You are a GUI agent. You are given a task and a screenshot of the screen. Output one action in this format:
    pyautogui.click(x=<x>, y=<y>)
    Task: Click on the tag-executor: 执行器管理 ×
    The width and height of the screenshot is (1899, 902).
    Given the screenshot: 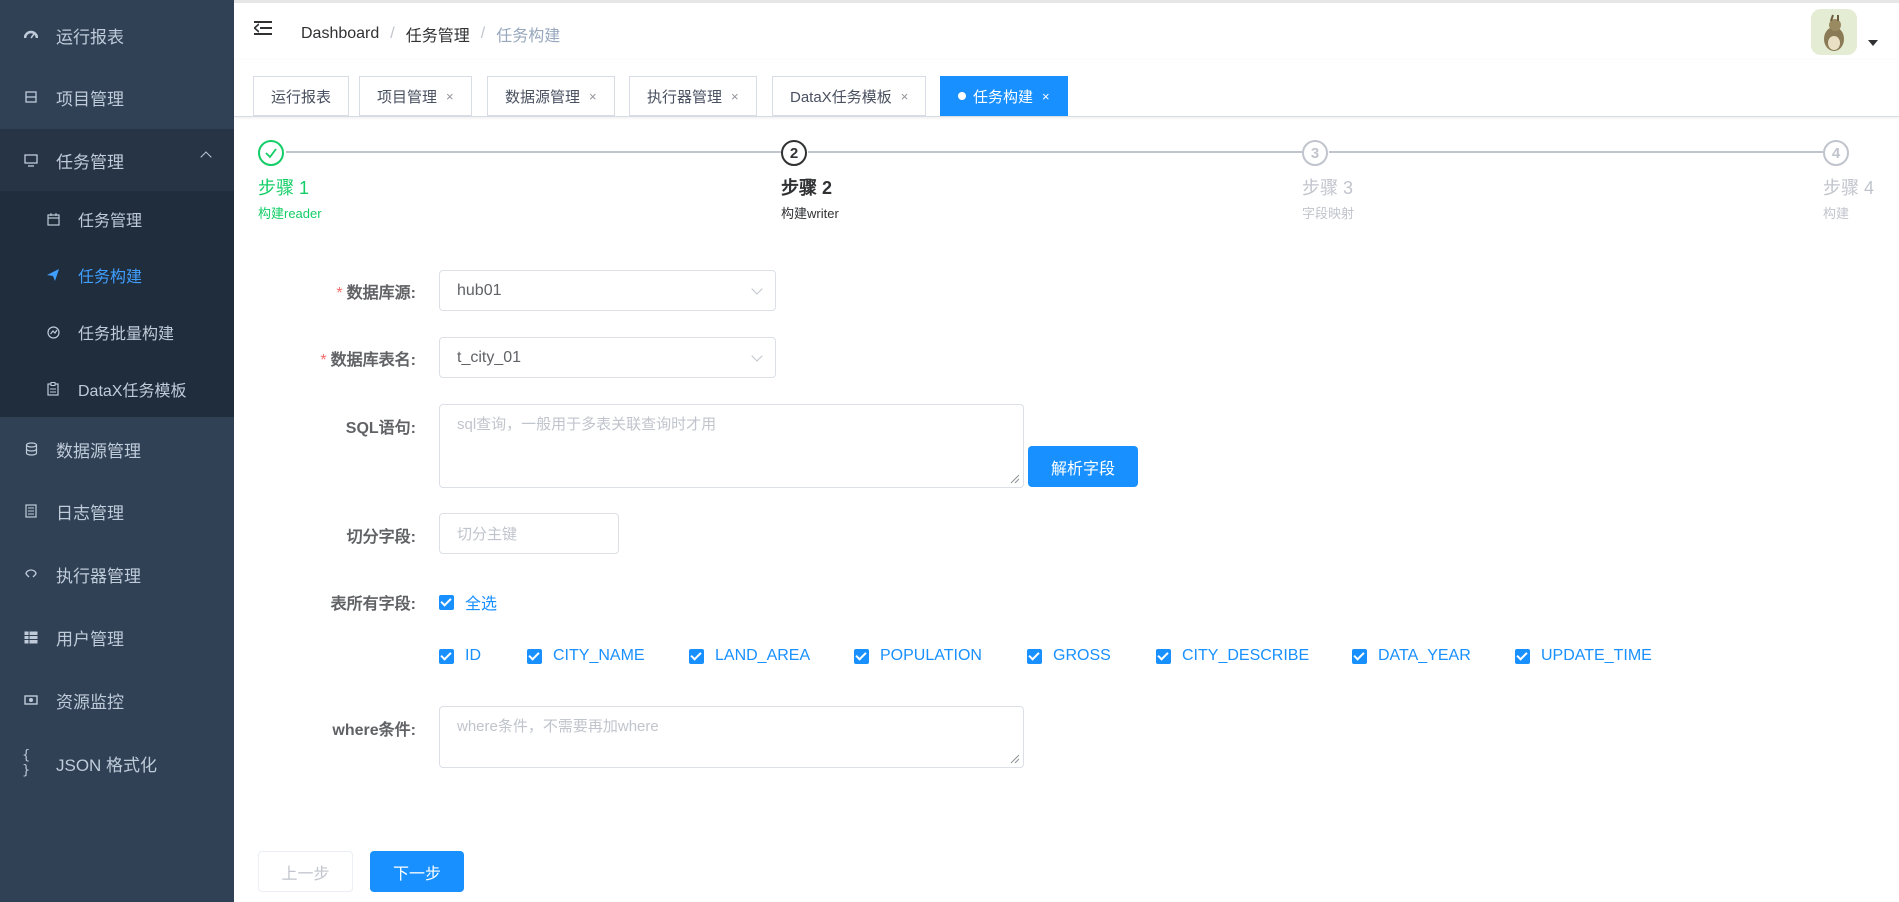 What is the action you would take?
    pyautogui.click(x=693, y=96)
    